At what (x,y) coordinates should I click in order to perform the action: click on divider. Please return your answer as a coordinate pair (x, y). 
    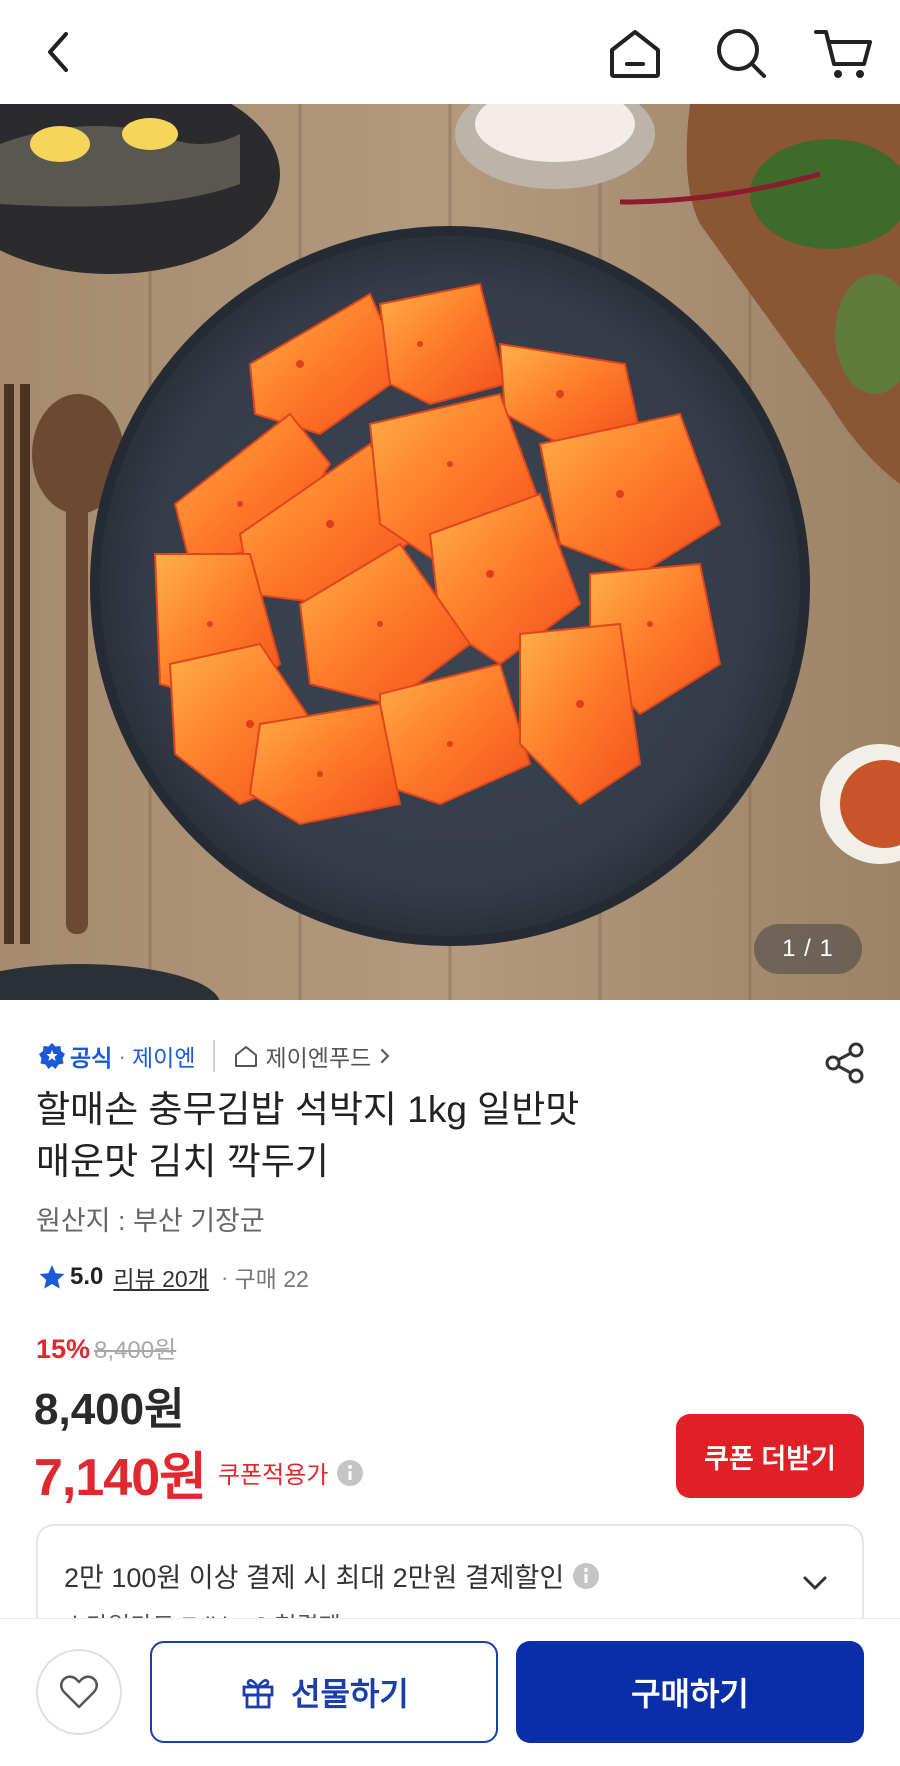
    Looking at the image, I should click on (214, 1056).